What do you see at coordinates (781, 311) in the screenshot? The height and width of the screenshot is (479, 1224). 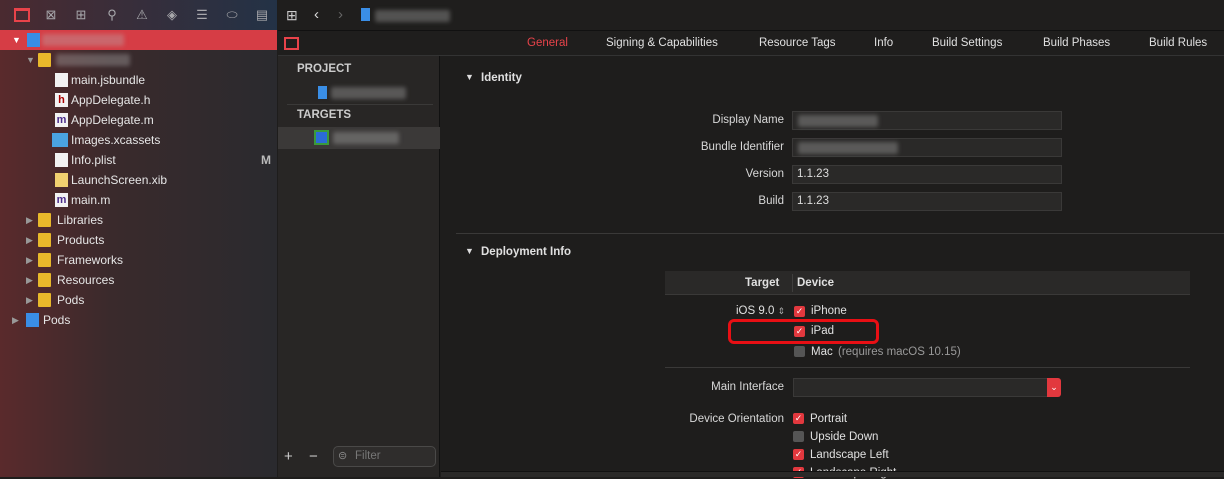 I see `stepper-icon: ⇕` at bounding box center [781, 311].